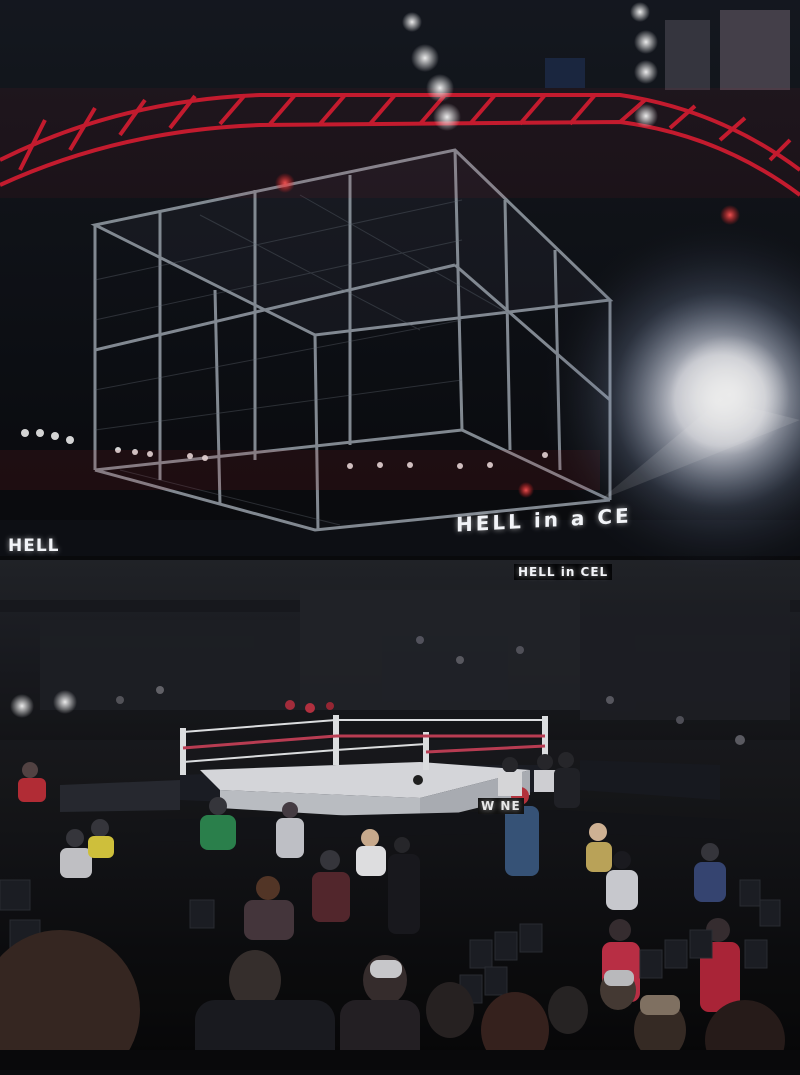 This screenshot has height=1075, width=800. What do you see at coordinates (563, 572) in the screenshot?
I see `scoreboard-sign: HELL in CEL` at bounding box center [563, 572].